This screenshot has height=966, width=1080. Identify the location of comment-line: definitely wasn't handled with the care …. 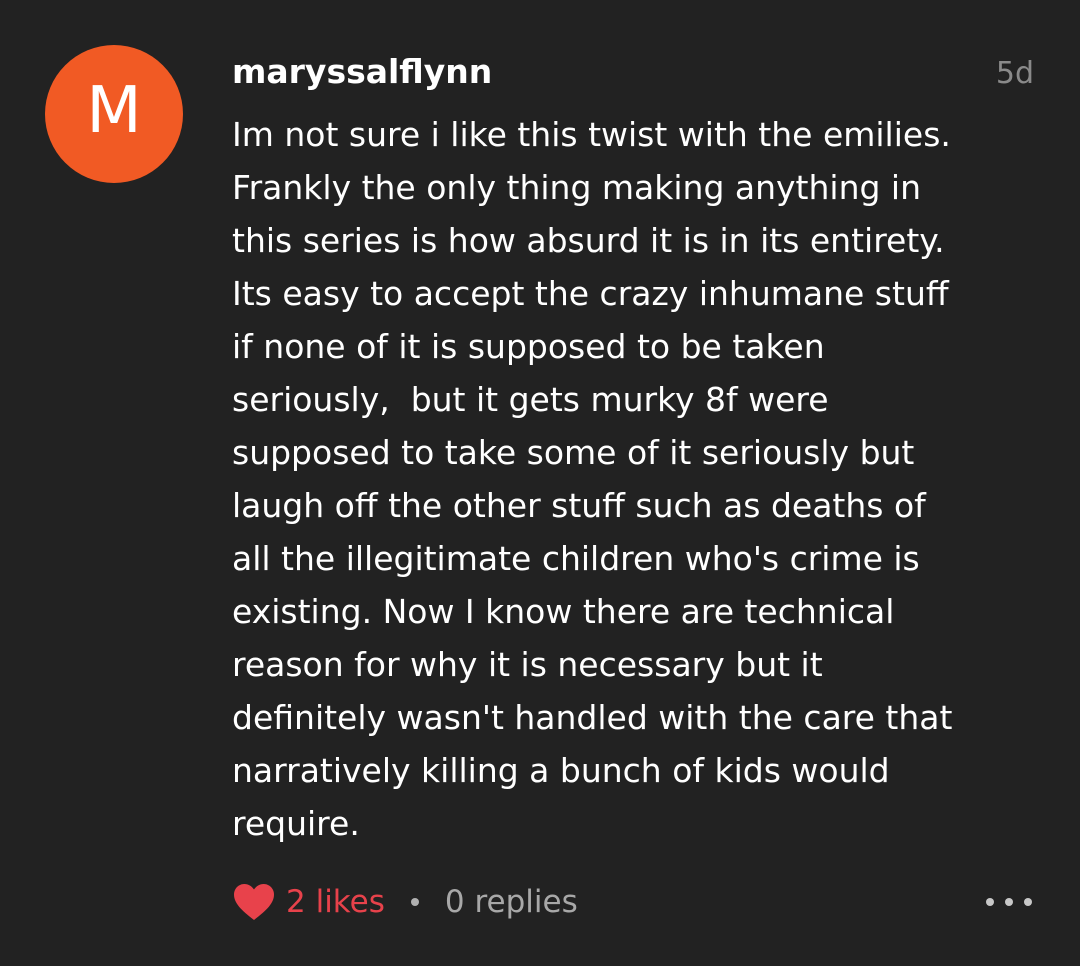
(592, 717).